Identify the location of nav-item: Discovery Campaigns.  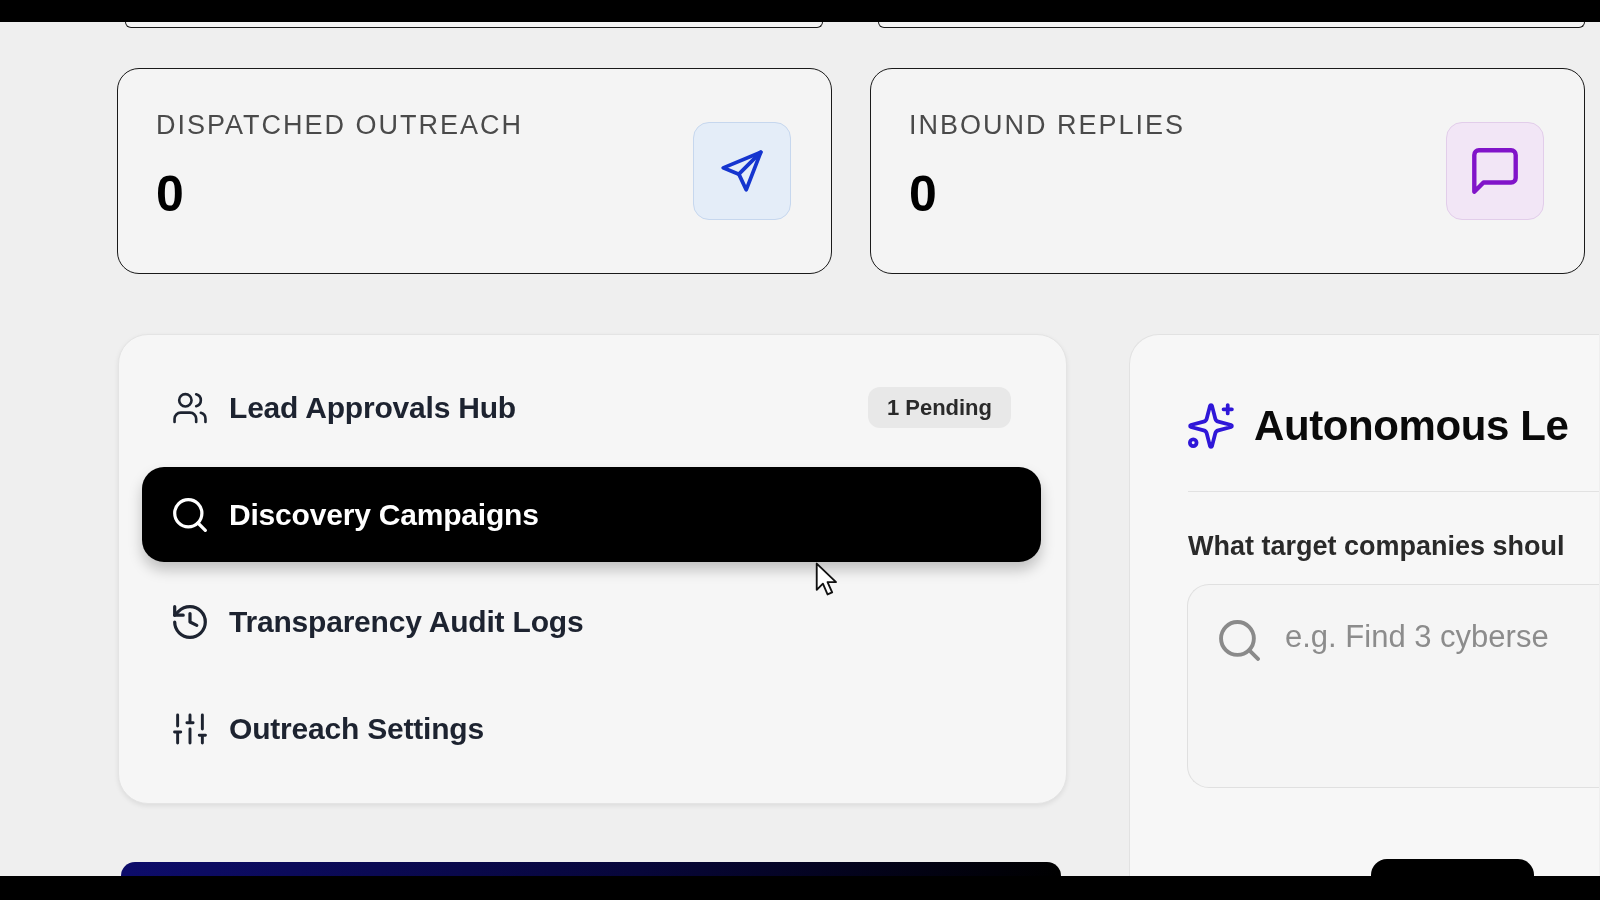
(591, 514).